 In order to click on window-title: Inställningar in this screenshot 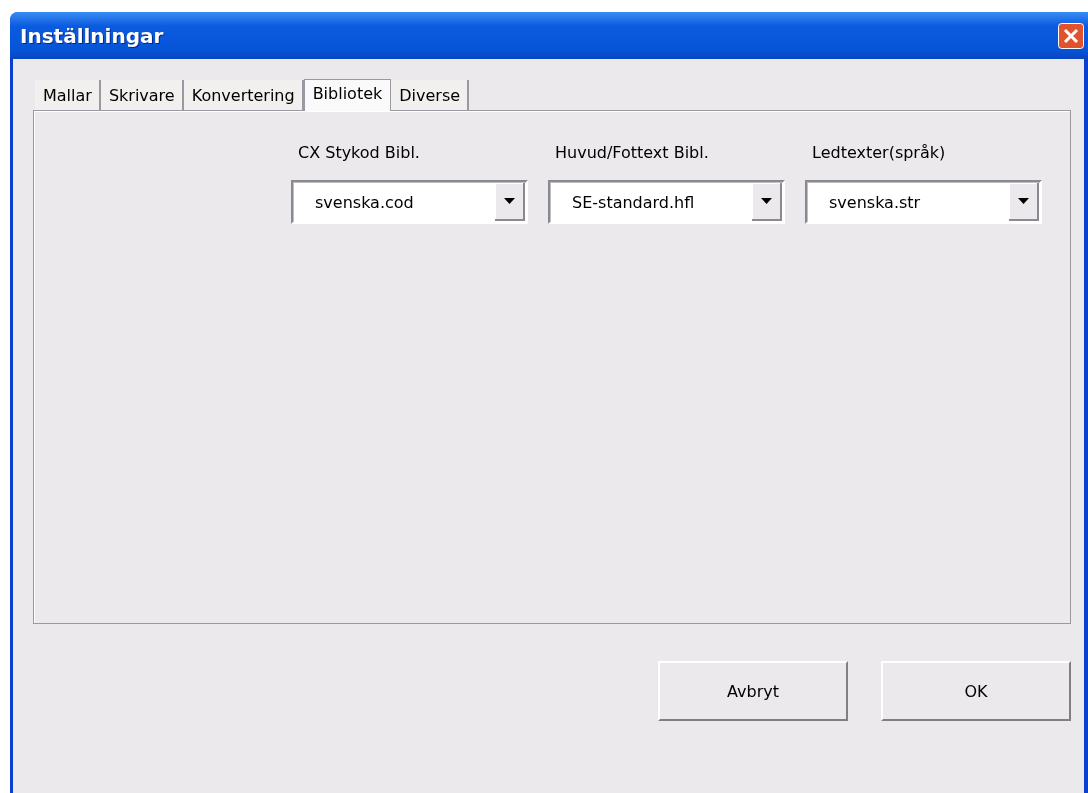, I will do `click(92, 35)`.